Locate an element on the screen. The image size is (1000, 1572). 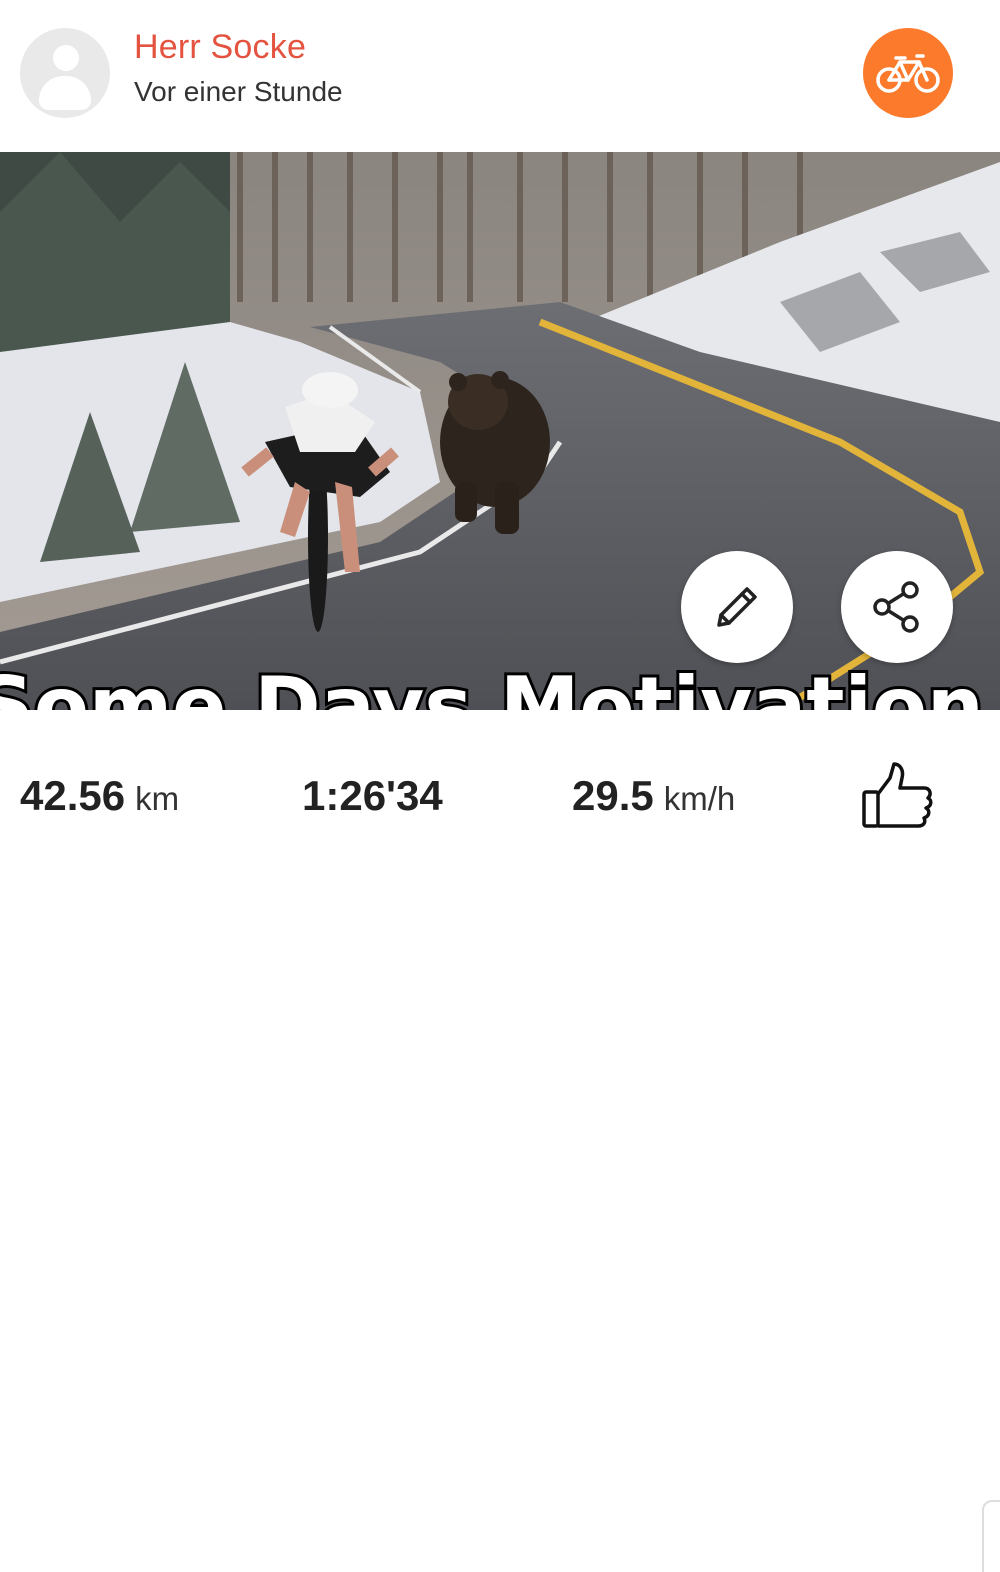
like-button is located at coordinates (897, 797).